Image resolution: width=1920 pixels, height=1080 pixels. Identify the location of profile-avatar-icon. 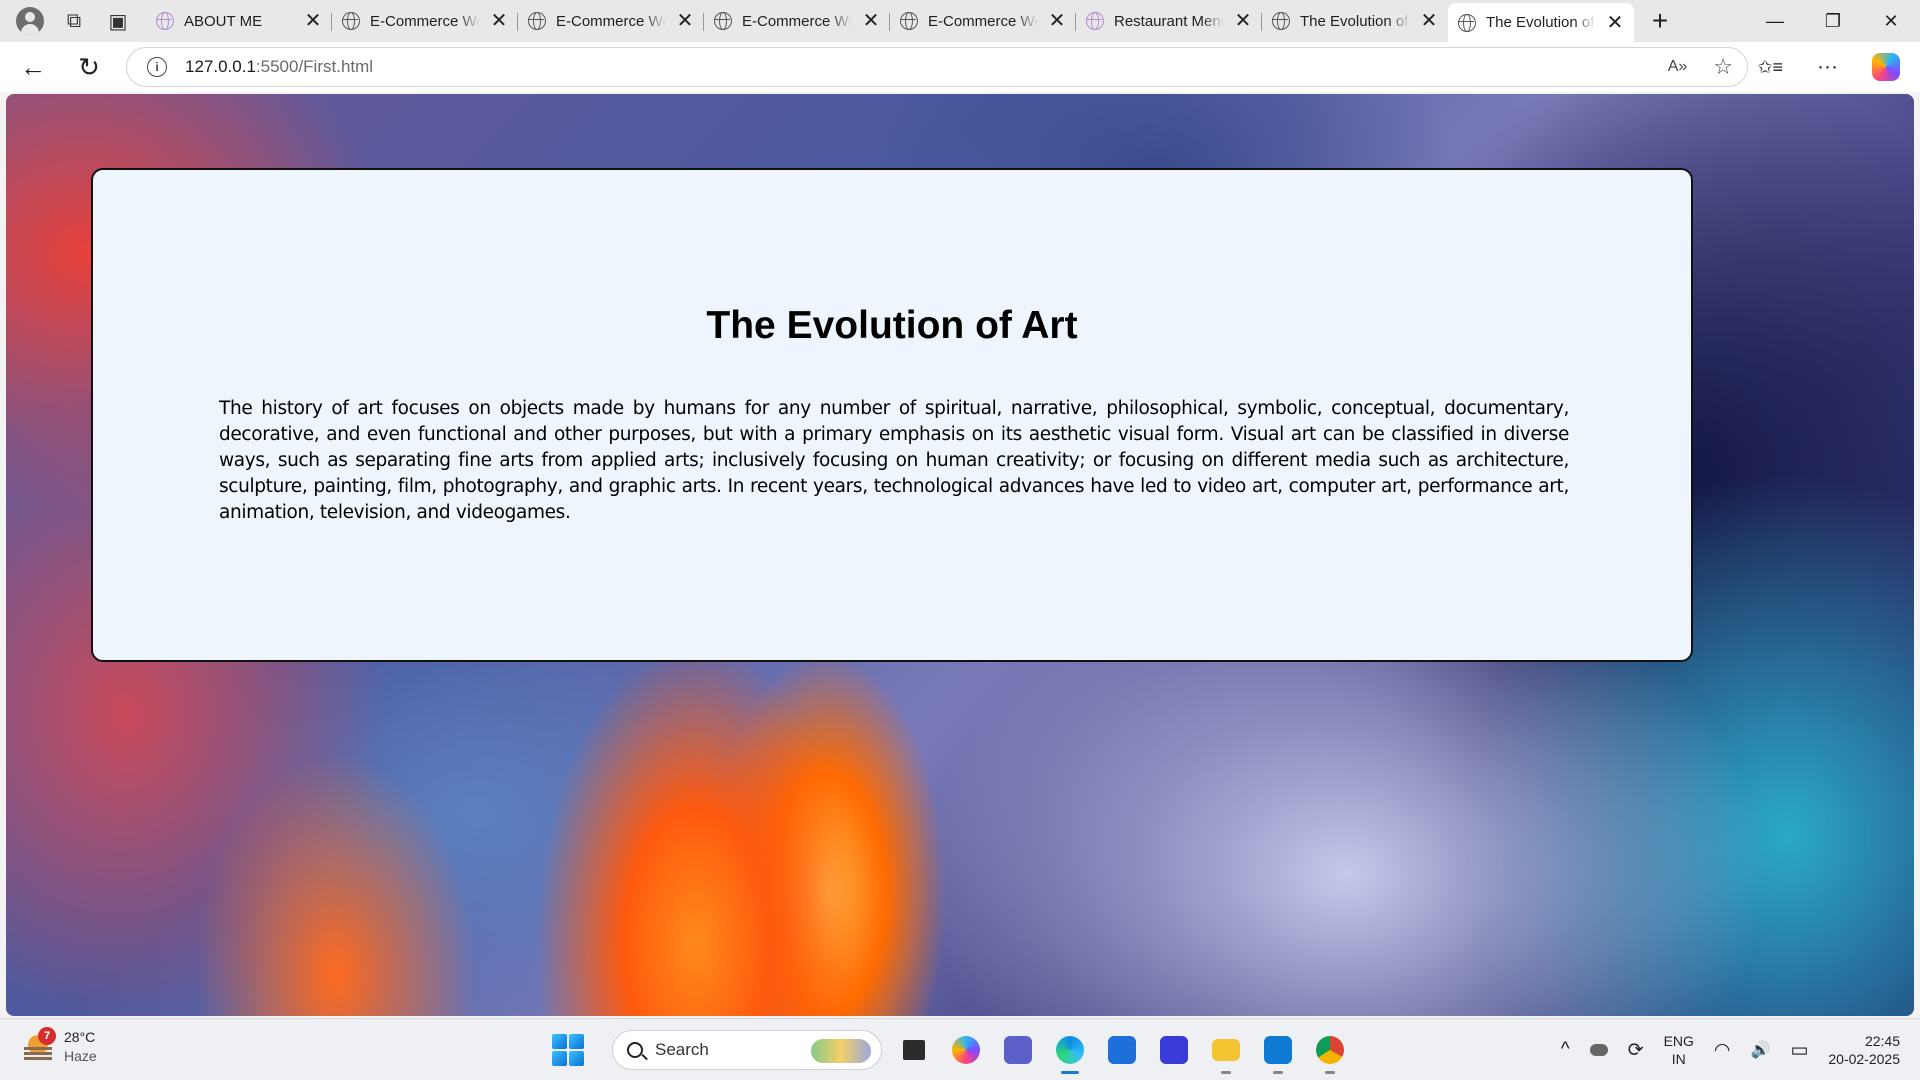
(30, 21).